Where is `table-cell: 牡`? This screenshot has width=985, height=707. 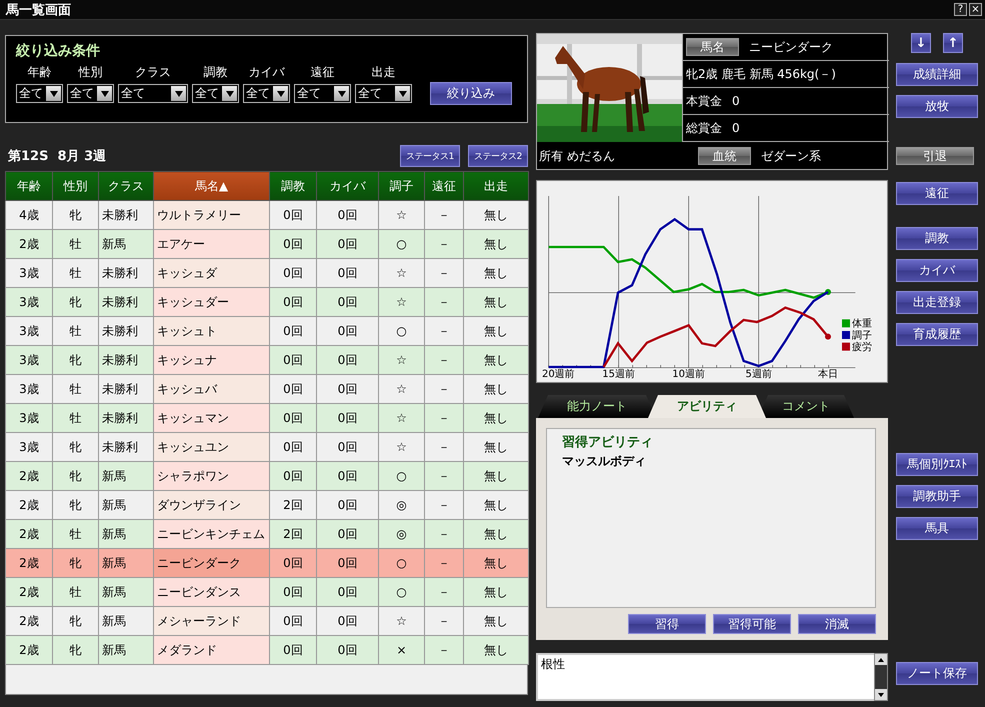
table-cell: 牡 is located at coordinates (75, 389).